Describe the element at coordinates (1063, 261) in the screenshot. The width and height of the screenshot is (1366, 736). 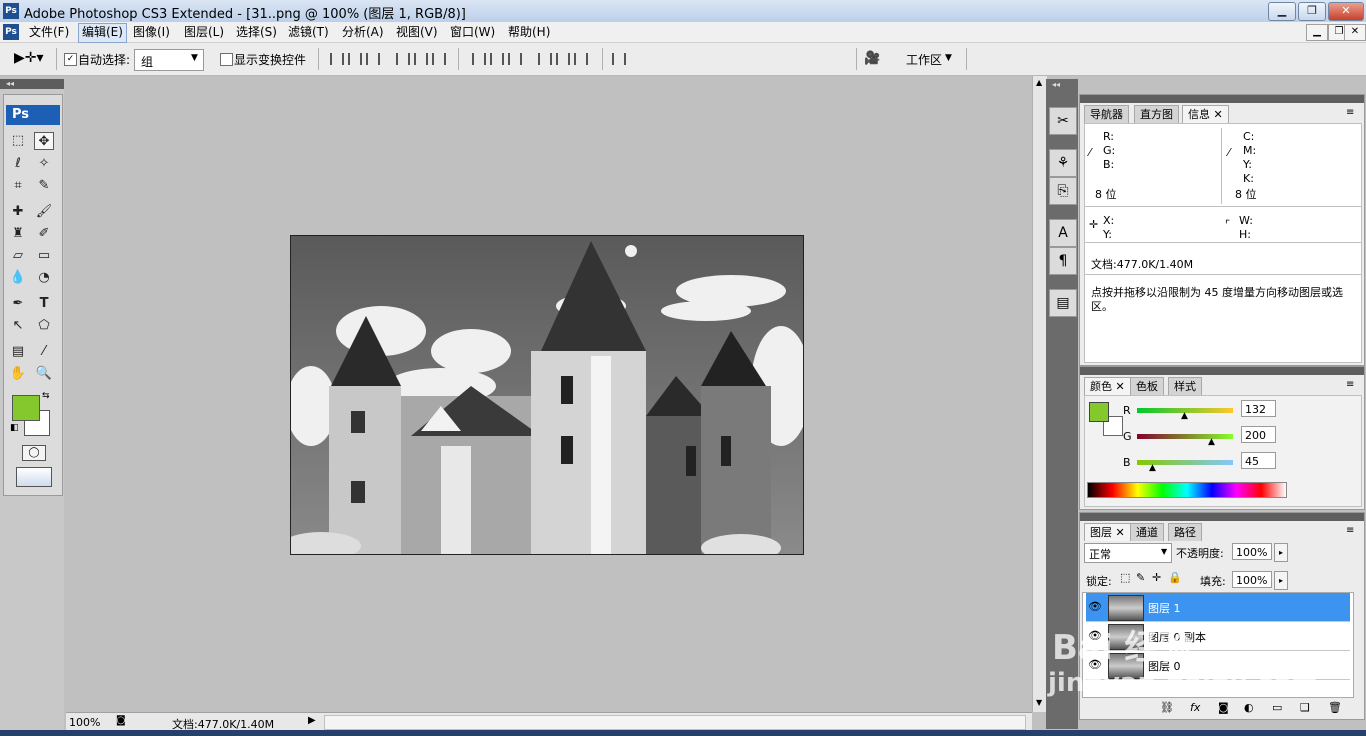
I see `paragraph-icon: ¶` at that location.